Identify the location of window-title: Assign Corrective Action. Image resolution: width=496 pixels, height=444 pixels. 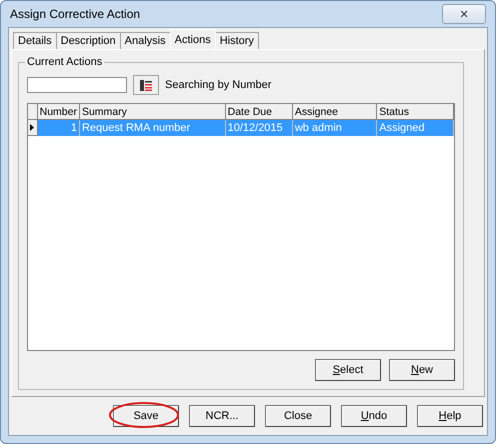
(74, 14).